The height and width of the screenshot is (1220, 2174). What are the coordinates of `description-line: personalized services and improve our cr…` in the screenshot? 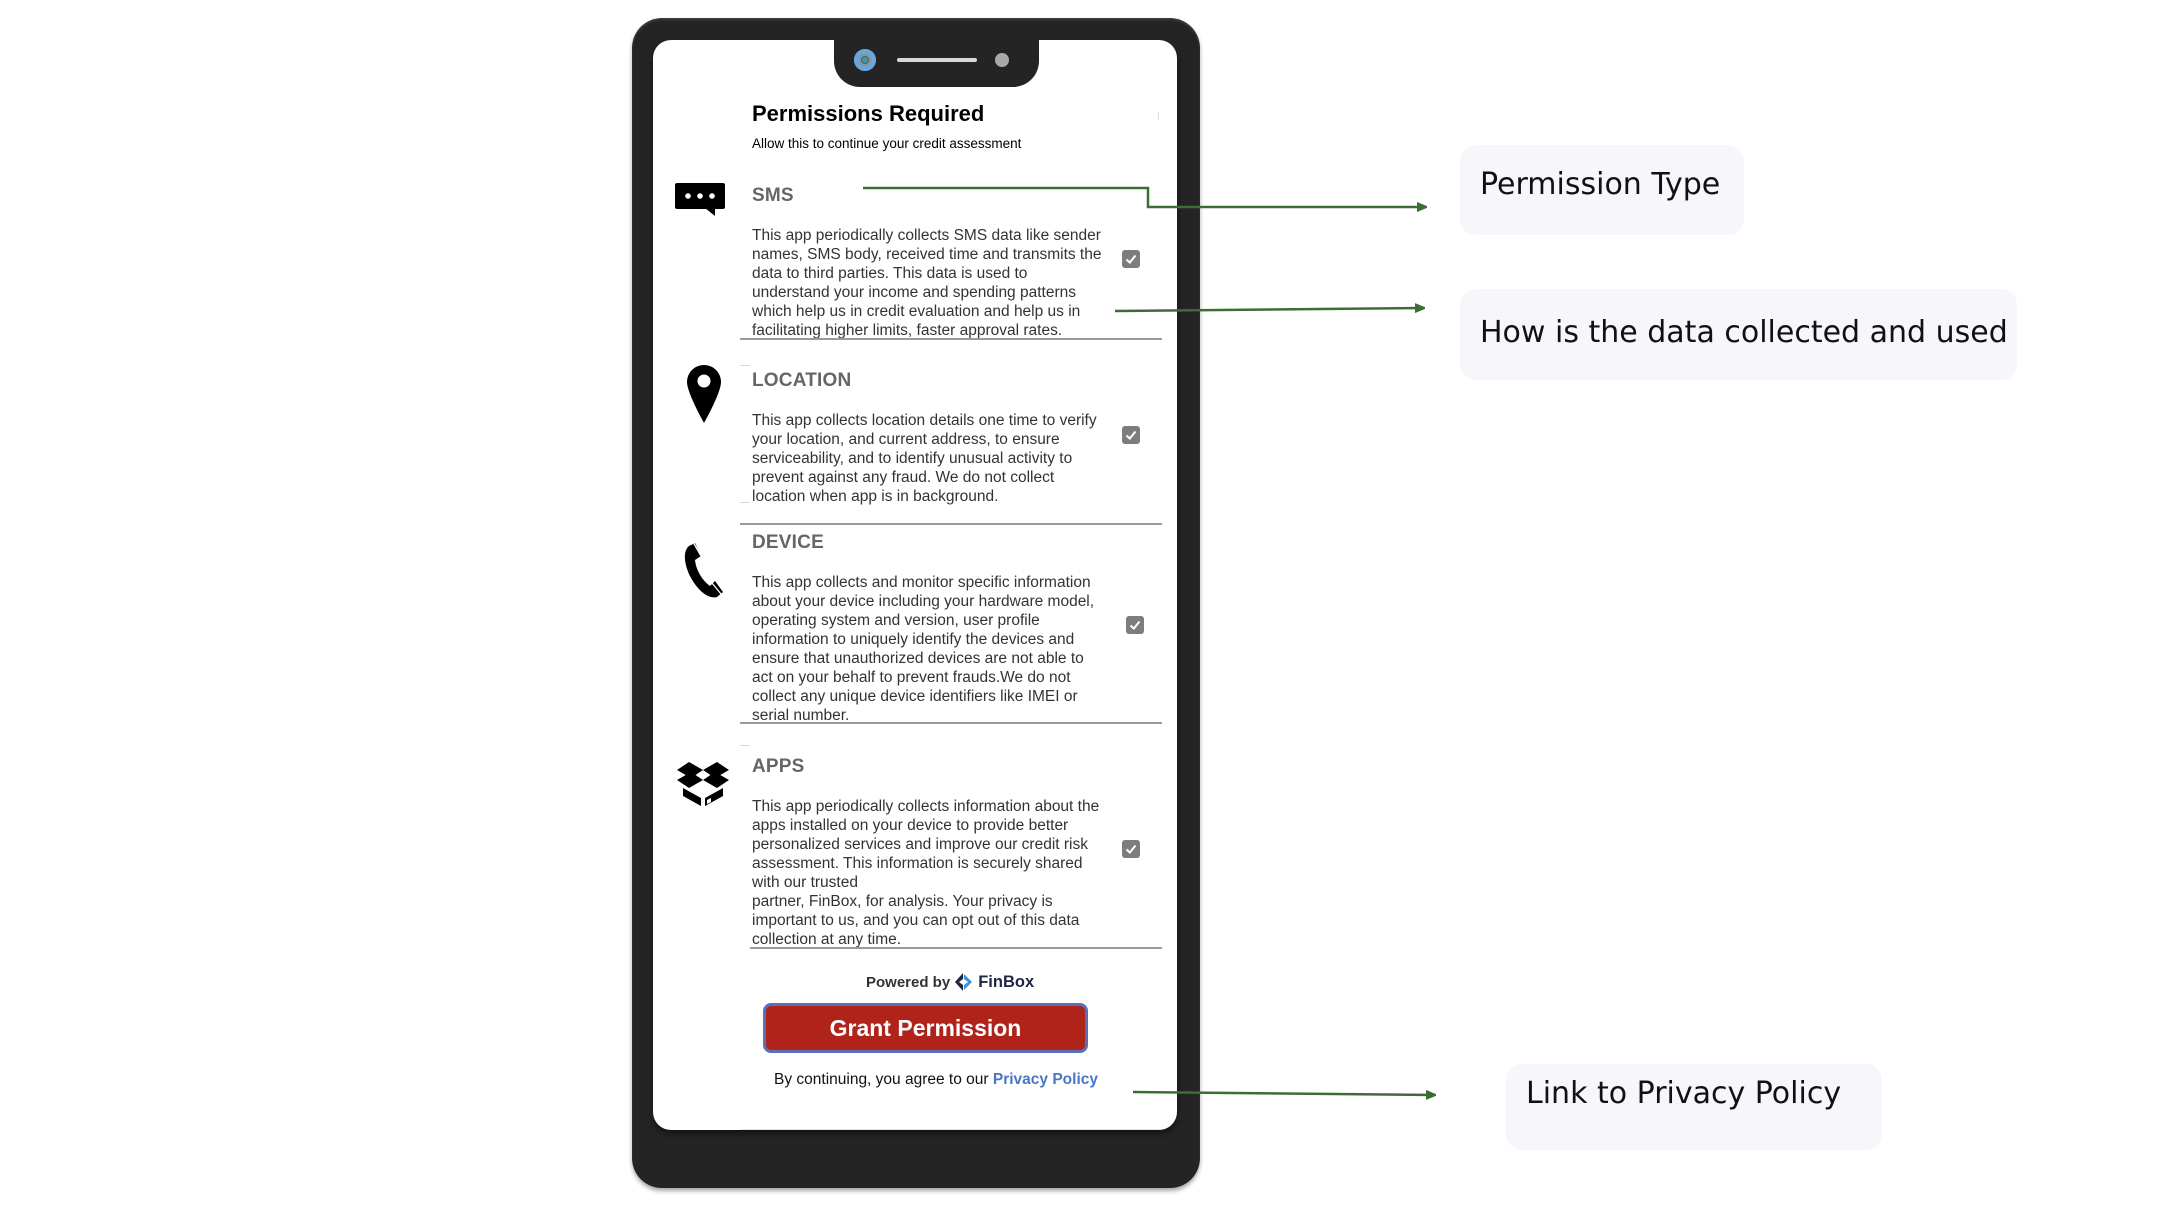 It's located at (920, 844).